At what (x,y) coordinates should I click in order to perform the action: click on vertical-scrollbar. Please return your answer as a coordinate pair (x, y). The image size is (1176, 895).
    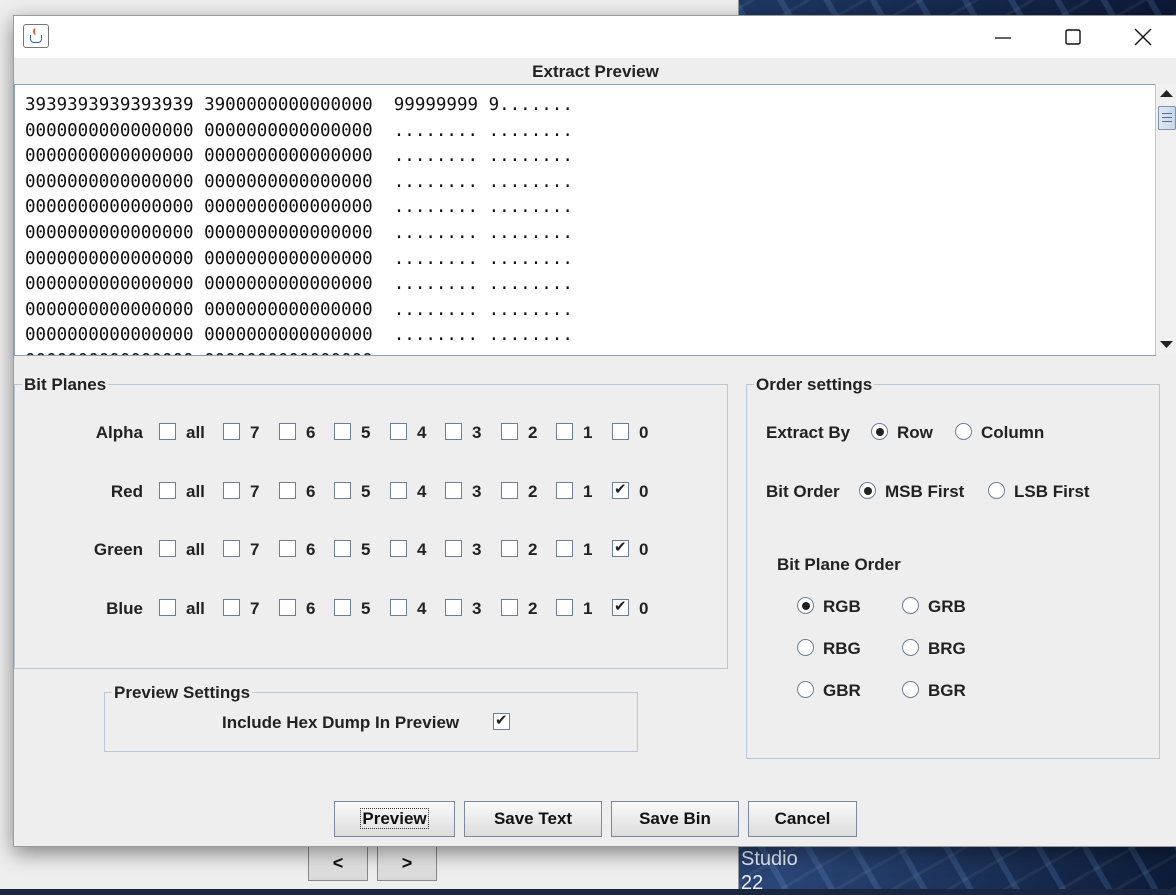
    Looking at the image, I should click on (1165, 219).